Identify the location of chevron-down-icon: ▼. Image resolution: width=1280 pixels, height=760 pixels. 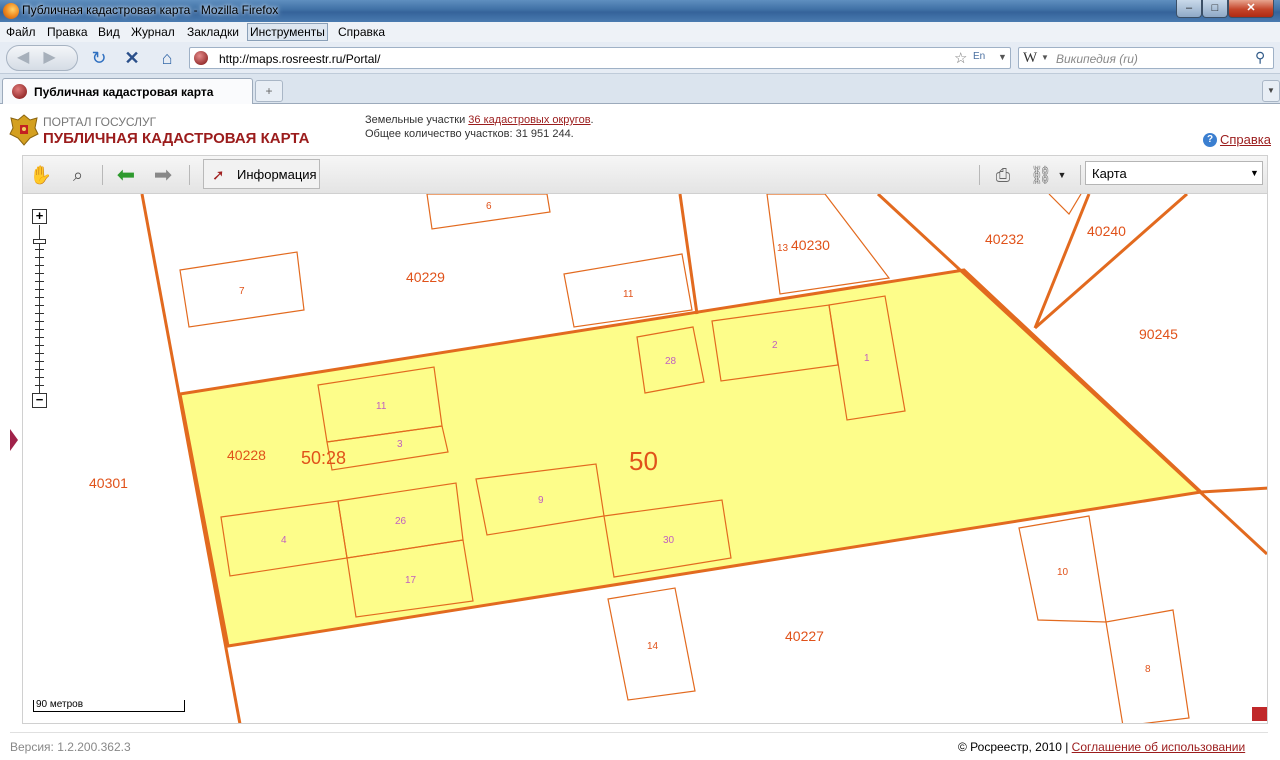
(1254, 173).